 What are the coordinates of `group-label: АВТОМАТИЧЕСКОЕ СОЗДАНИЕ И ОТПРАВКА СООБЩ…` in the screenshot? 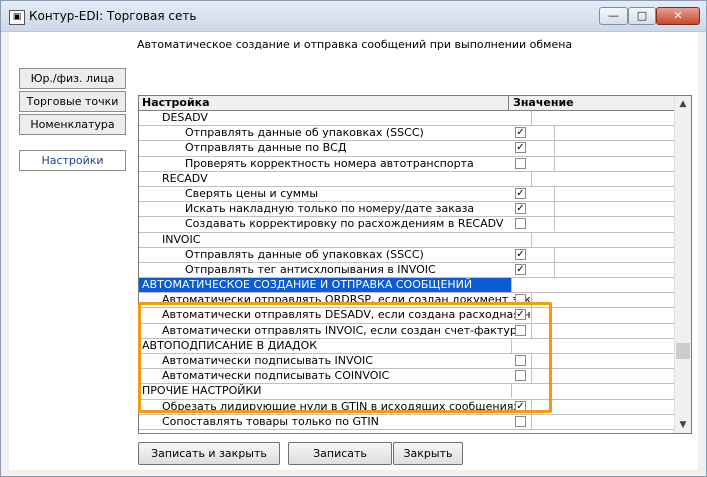 It's located at (325, 285).